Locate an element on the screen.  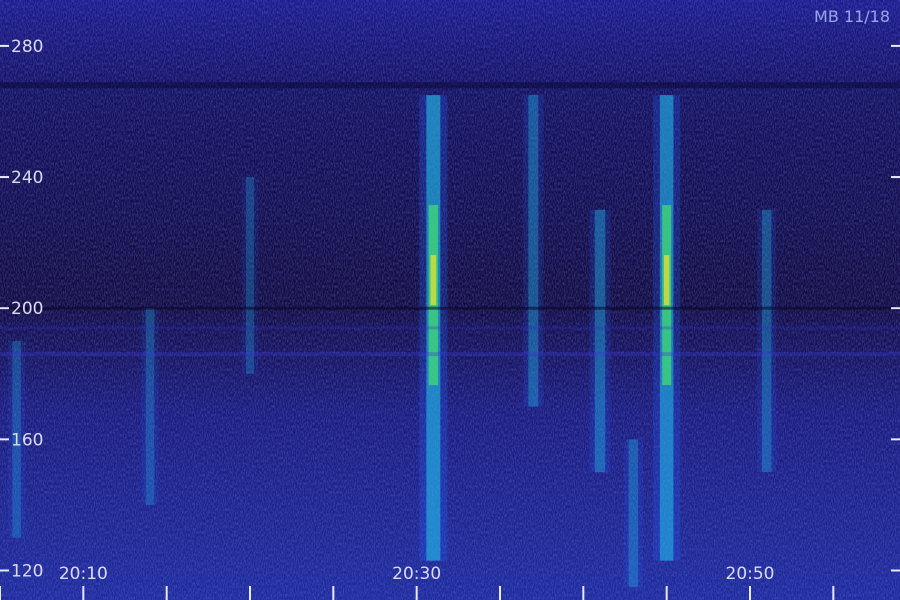
x-tick-label: 20:30 is located at coordinates (416, 574).